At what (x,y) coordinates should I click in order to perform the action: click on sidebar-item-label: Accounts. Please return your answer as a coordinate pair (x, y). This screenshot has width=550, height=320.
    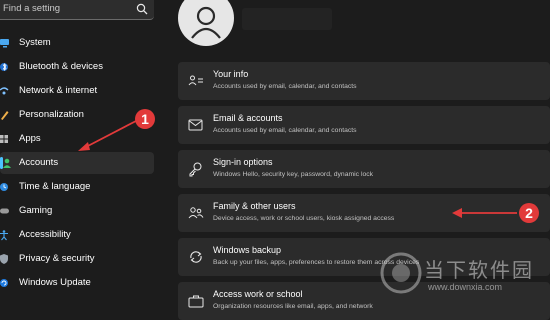
    Looking at the image, I should click on (39, 162).